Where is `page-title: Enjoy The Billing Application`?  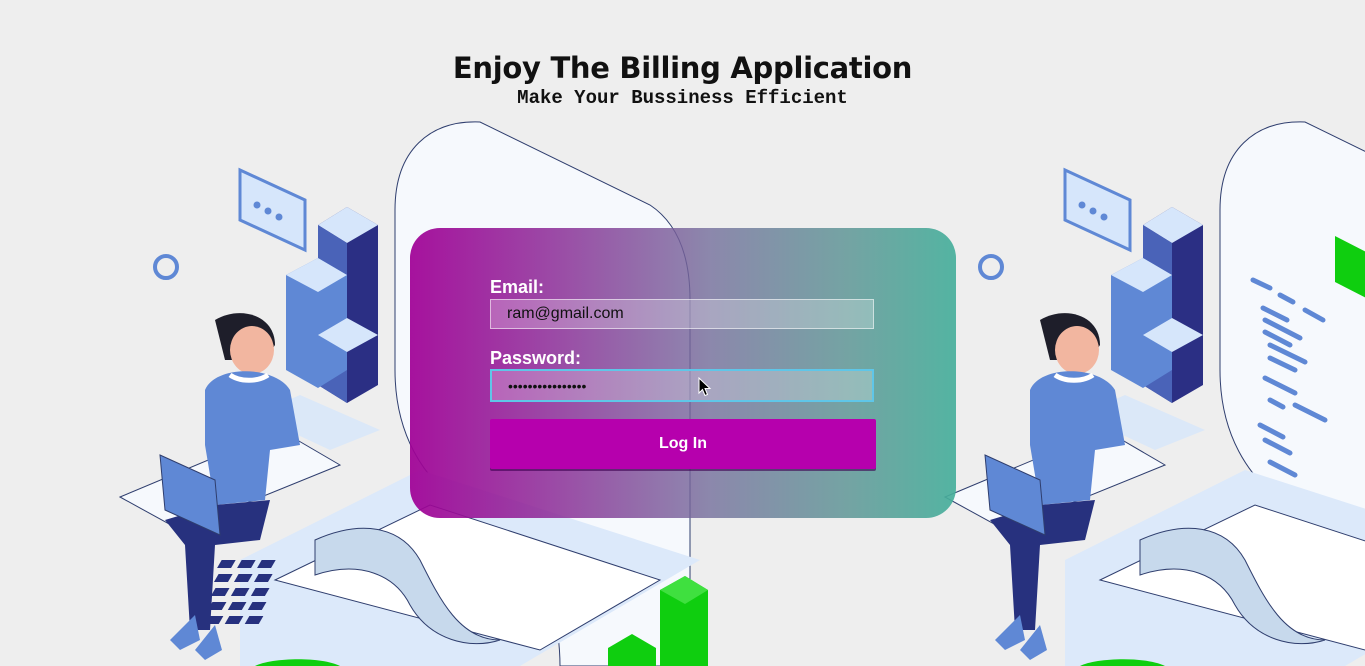 page-title: Enjoy The Billing Application is located at coordinates (682, 68).